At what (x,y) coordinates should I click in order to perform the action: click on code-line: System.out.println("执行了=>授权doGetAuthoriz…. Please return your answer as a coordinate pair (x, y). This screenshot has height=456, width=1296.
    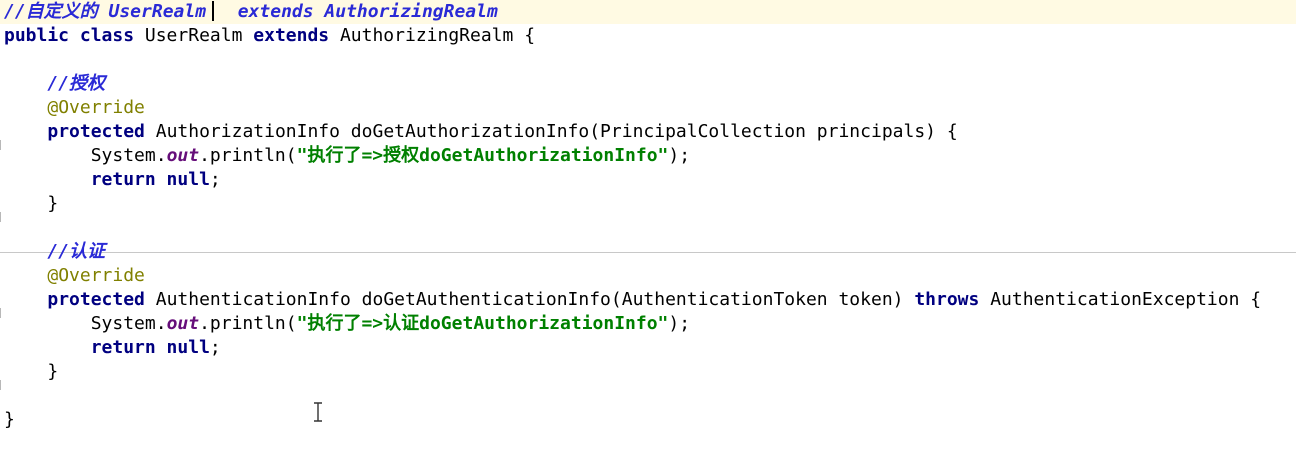
    Looking at the image, I should click on (648, 156).